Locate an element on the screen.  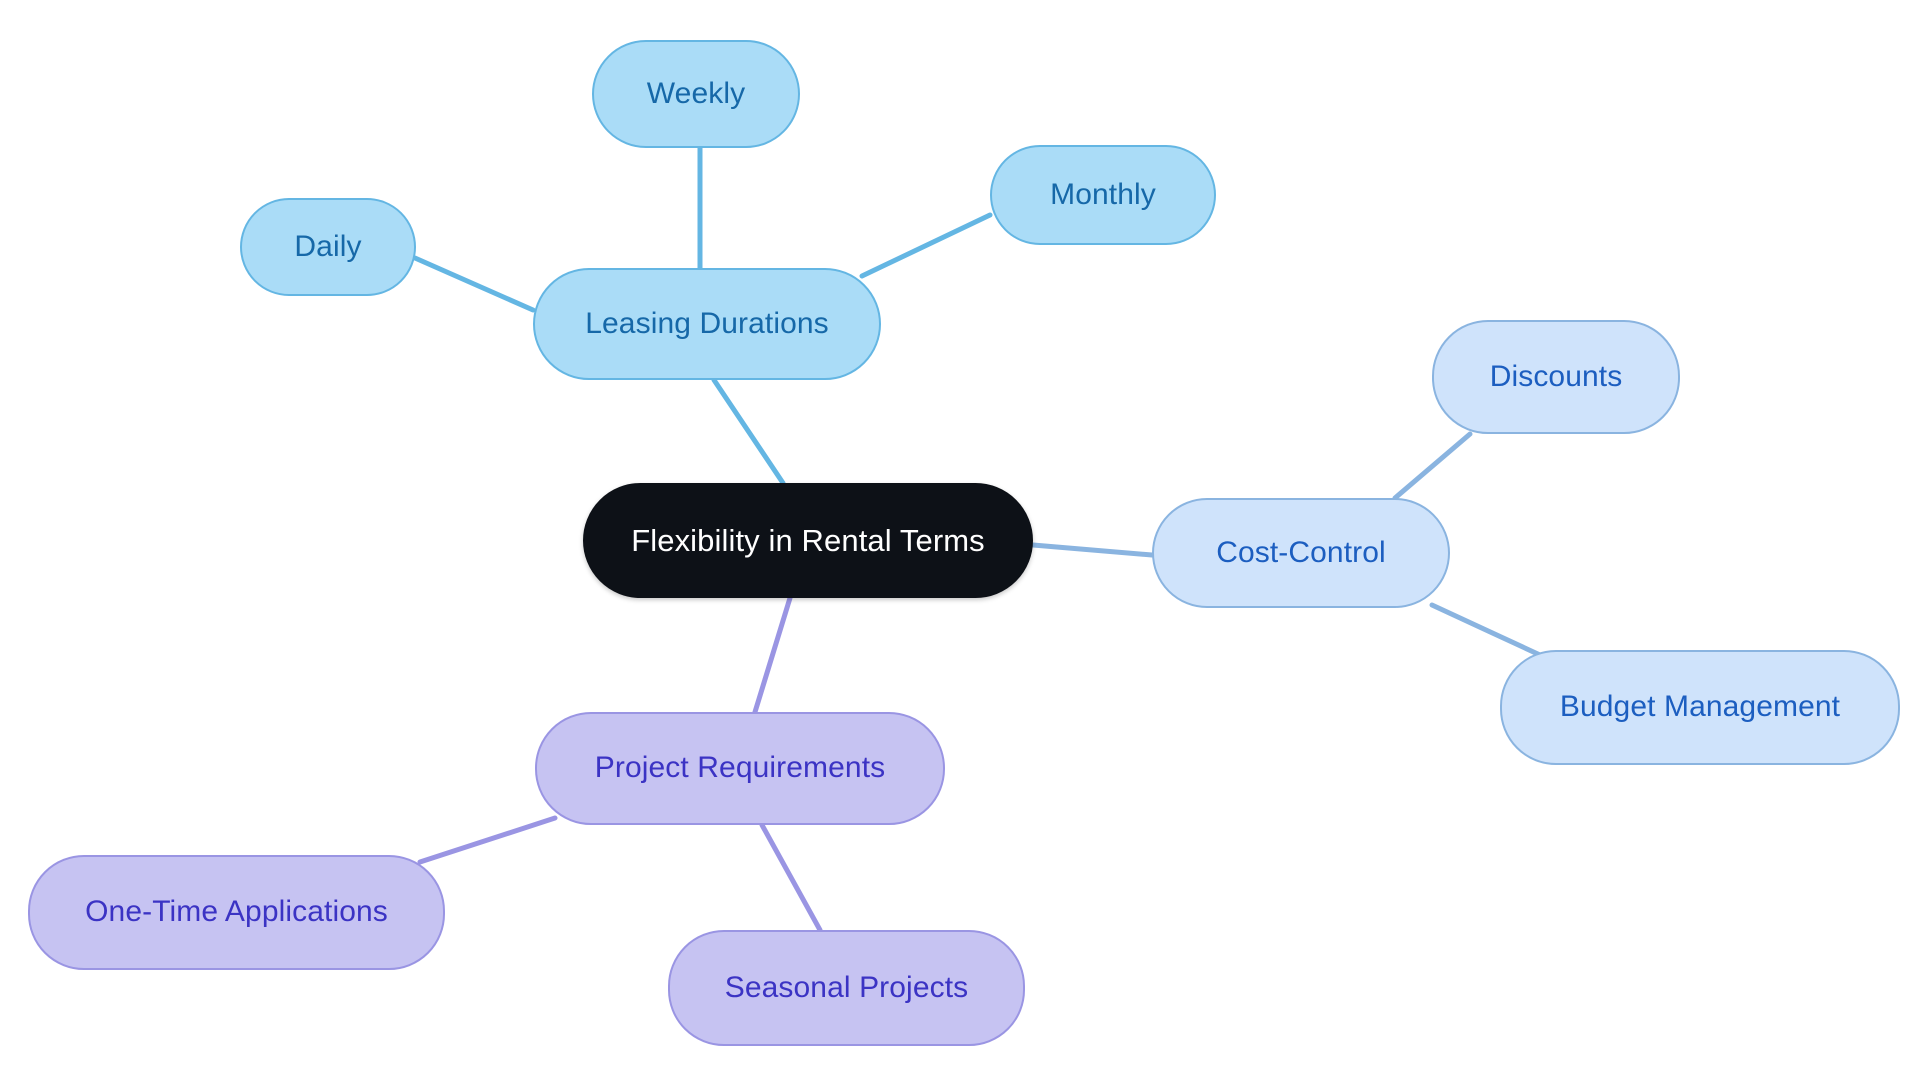
node-project-requirements: Project Requirements is located at coordinates (740, 768).